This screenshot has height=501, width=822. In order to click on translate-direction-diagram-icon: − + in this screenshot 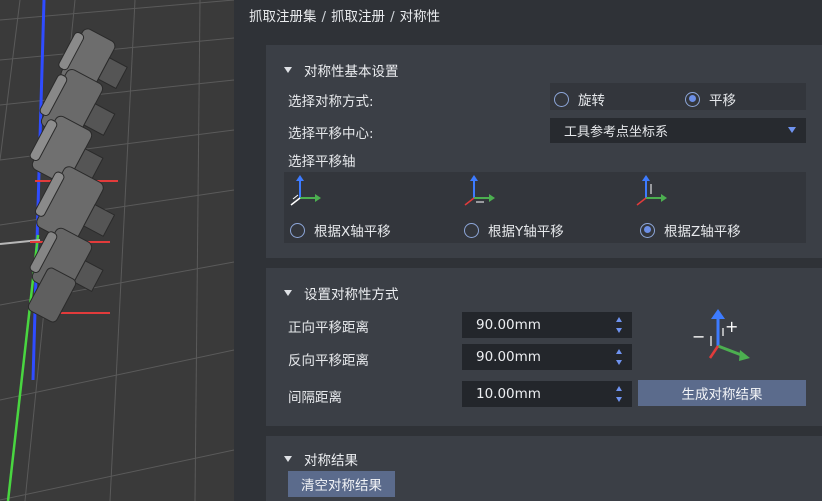, I will do `click(721, 335)`.